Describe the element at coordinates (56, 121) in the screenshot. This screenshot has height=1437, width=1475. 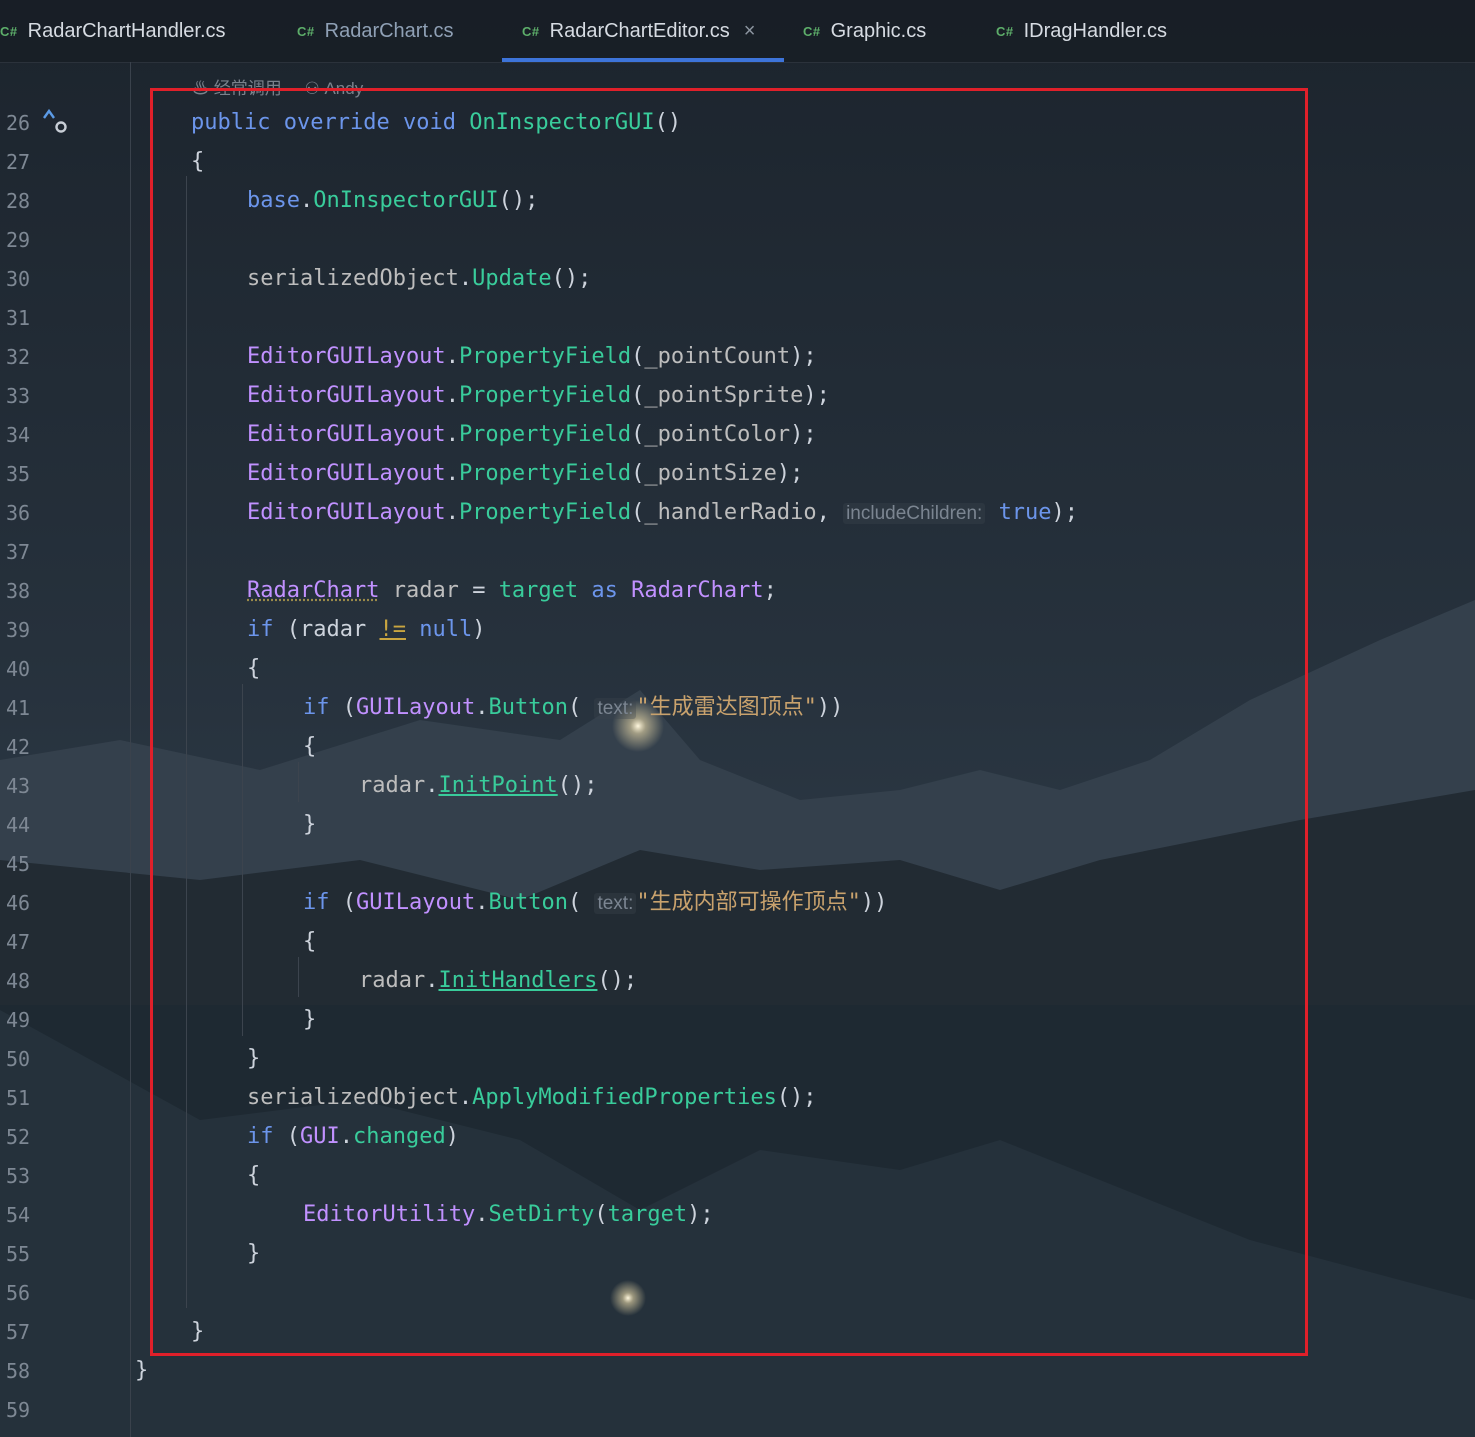
I see `override-method-icon` at that location.